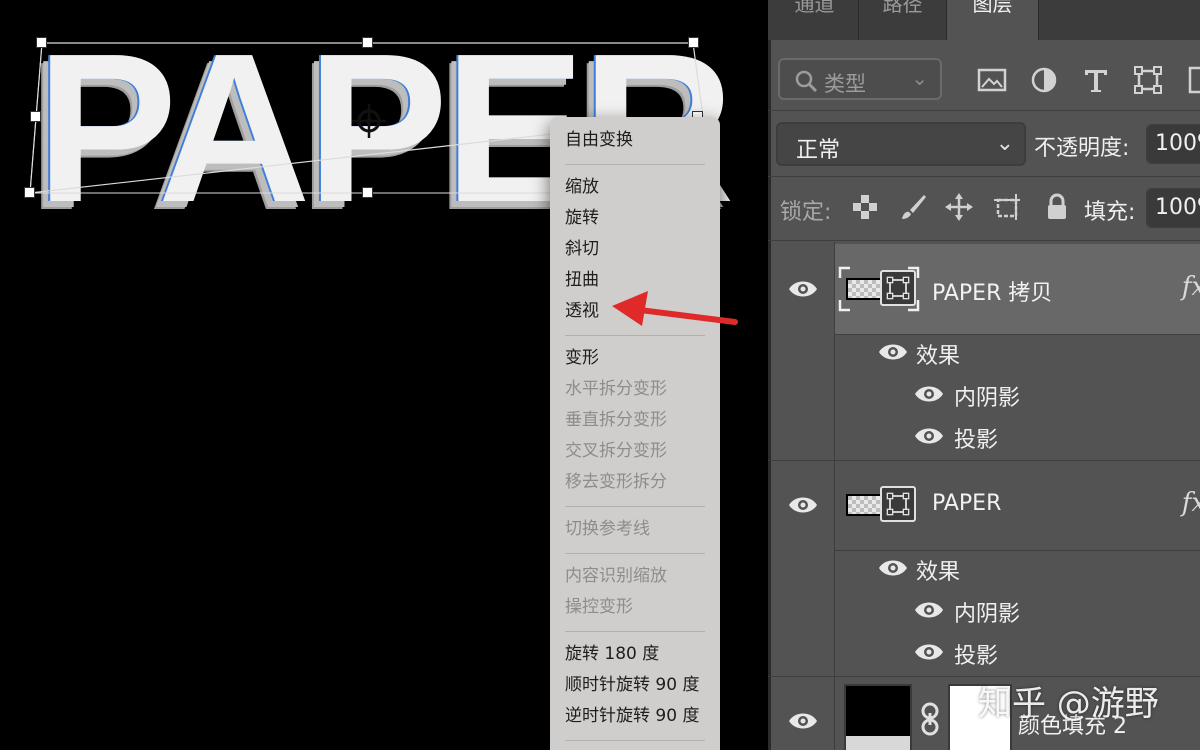  What do you see at coordinates (1057, 207) in the screenshot?
I see `lock-all-icon` at bounding box center [1057, 207].